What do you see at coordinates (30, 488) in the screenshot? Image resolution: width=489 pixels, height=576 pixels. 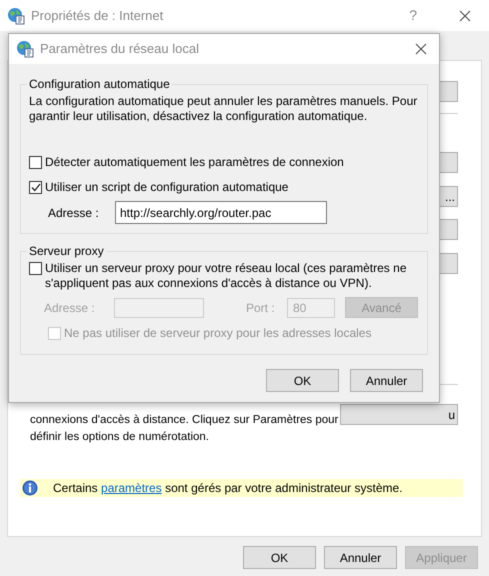 I see `info-icon` at bounding box center [30, 488].